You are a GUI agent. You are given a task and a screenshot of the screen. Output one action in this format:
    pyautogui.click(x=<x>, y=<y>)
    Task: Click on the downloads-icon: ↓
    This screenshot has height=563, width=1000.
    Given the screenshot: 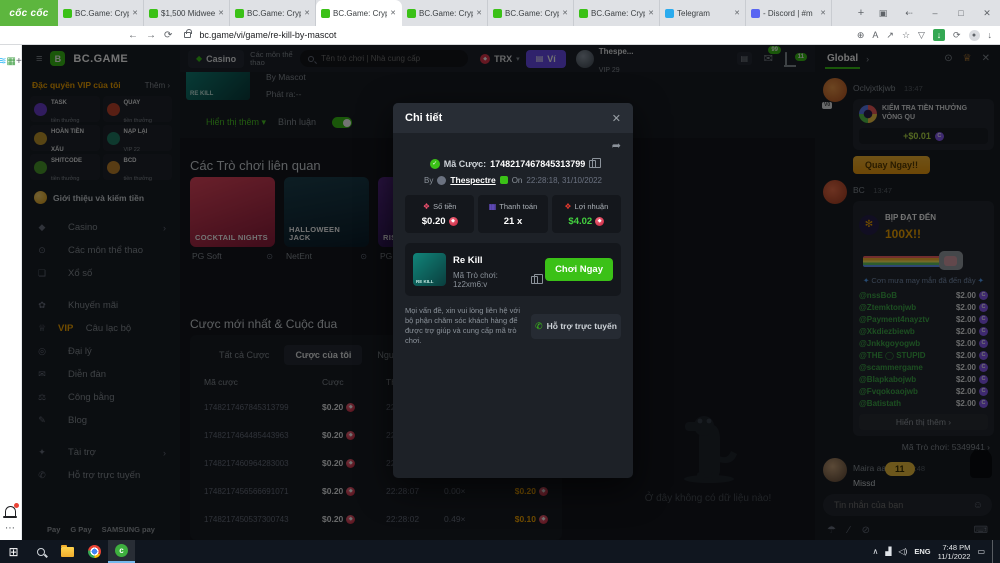 What is the action you would take?
    pyautogui.click(x=990, y=35)
    